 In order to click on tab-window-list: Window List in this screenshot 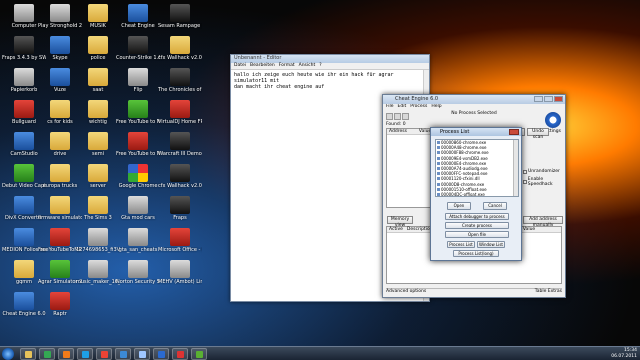, I will do `click(491, 244)`.